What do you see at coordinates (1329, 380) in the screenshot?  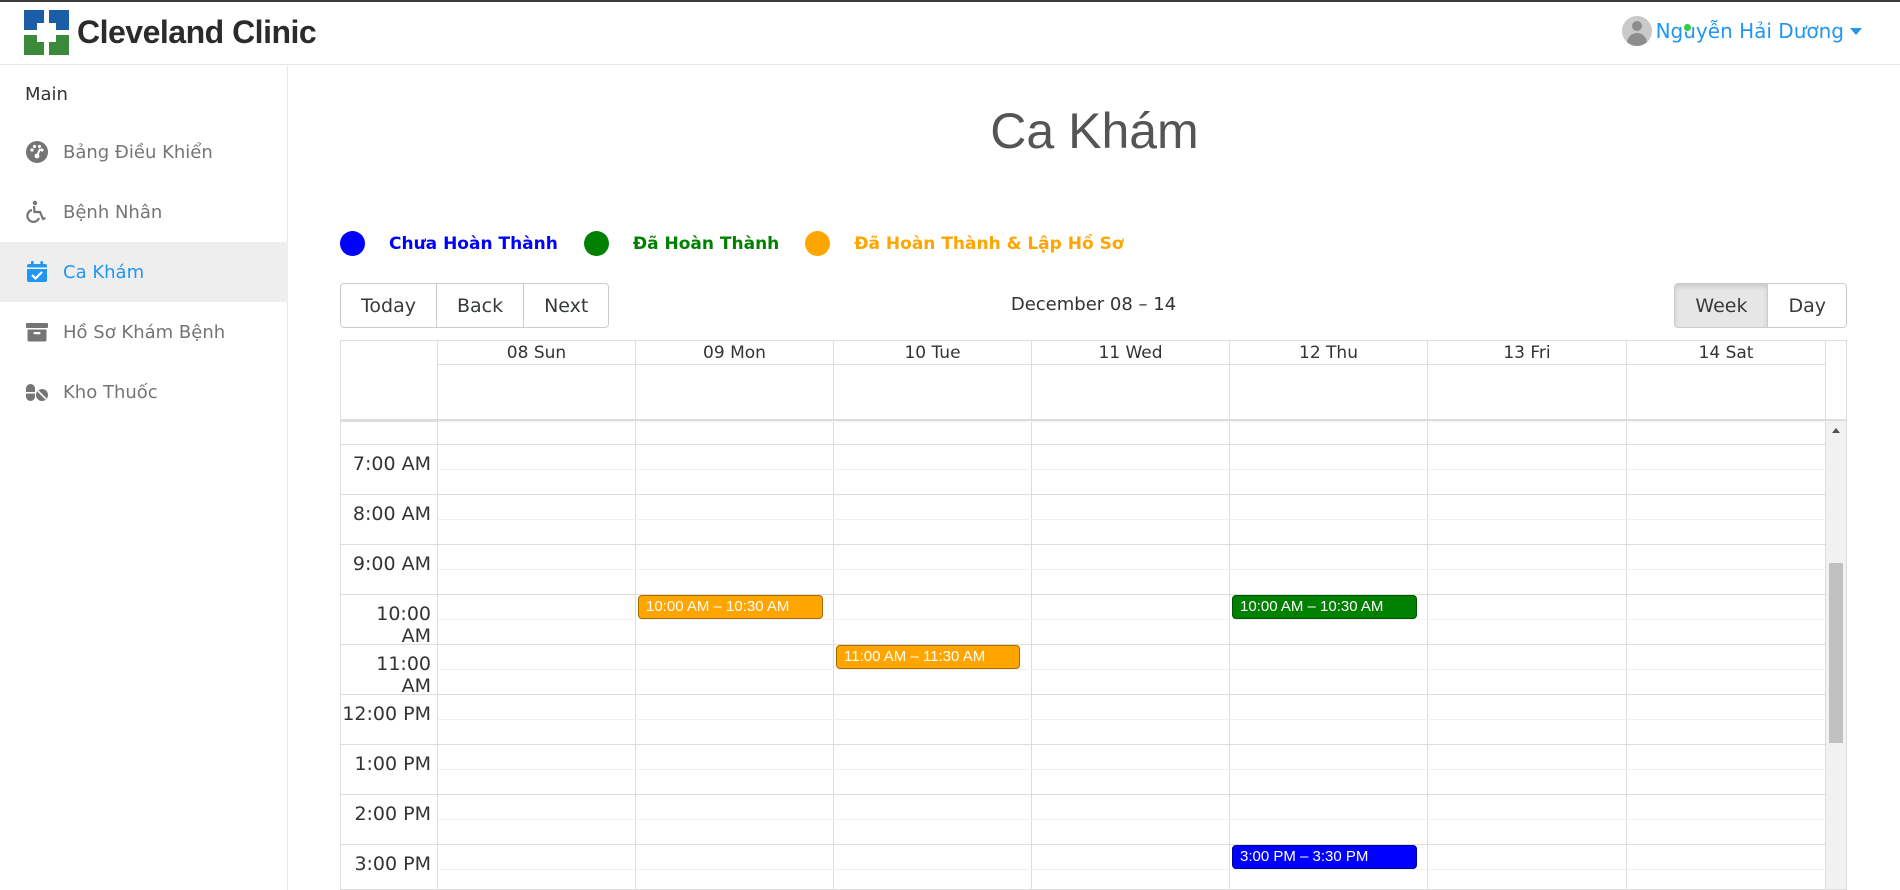 I see `day-header: 12 Thu` at bounding box center [1329, 380].